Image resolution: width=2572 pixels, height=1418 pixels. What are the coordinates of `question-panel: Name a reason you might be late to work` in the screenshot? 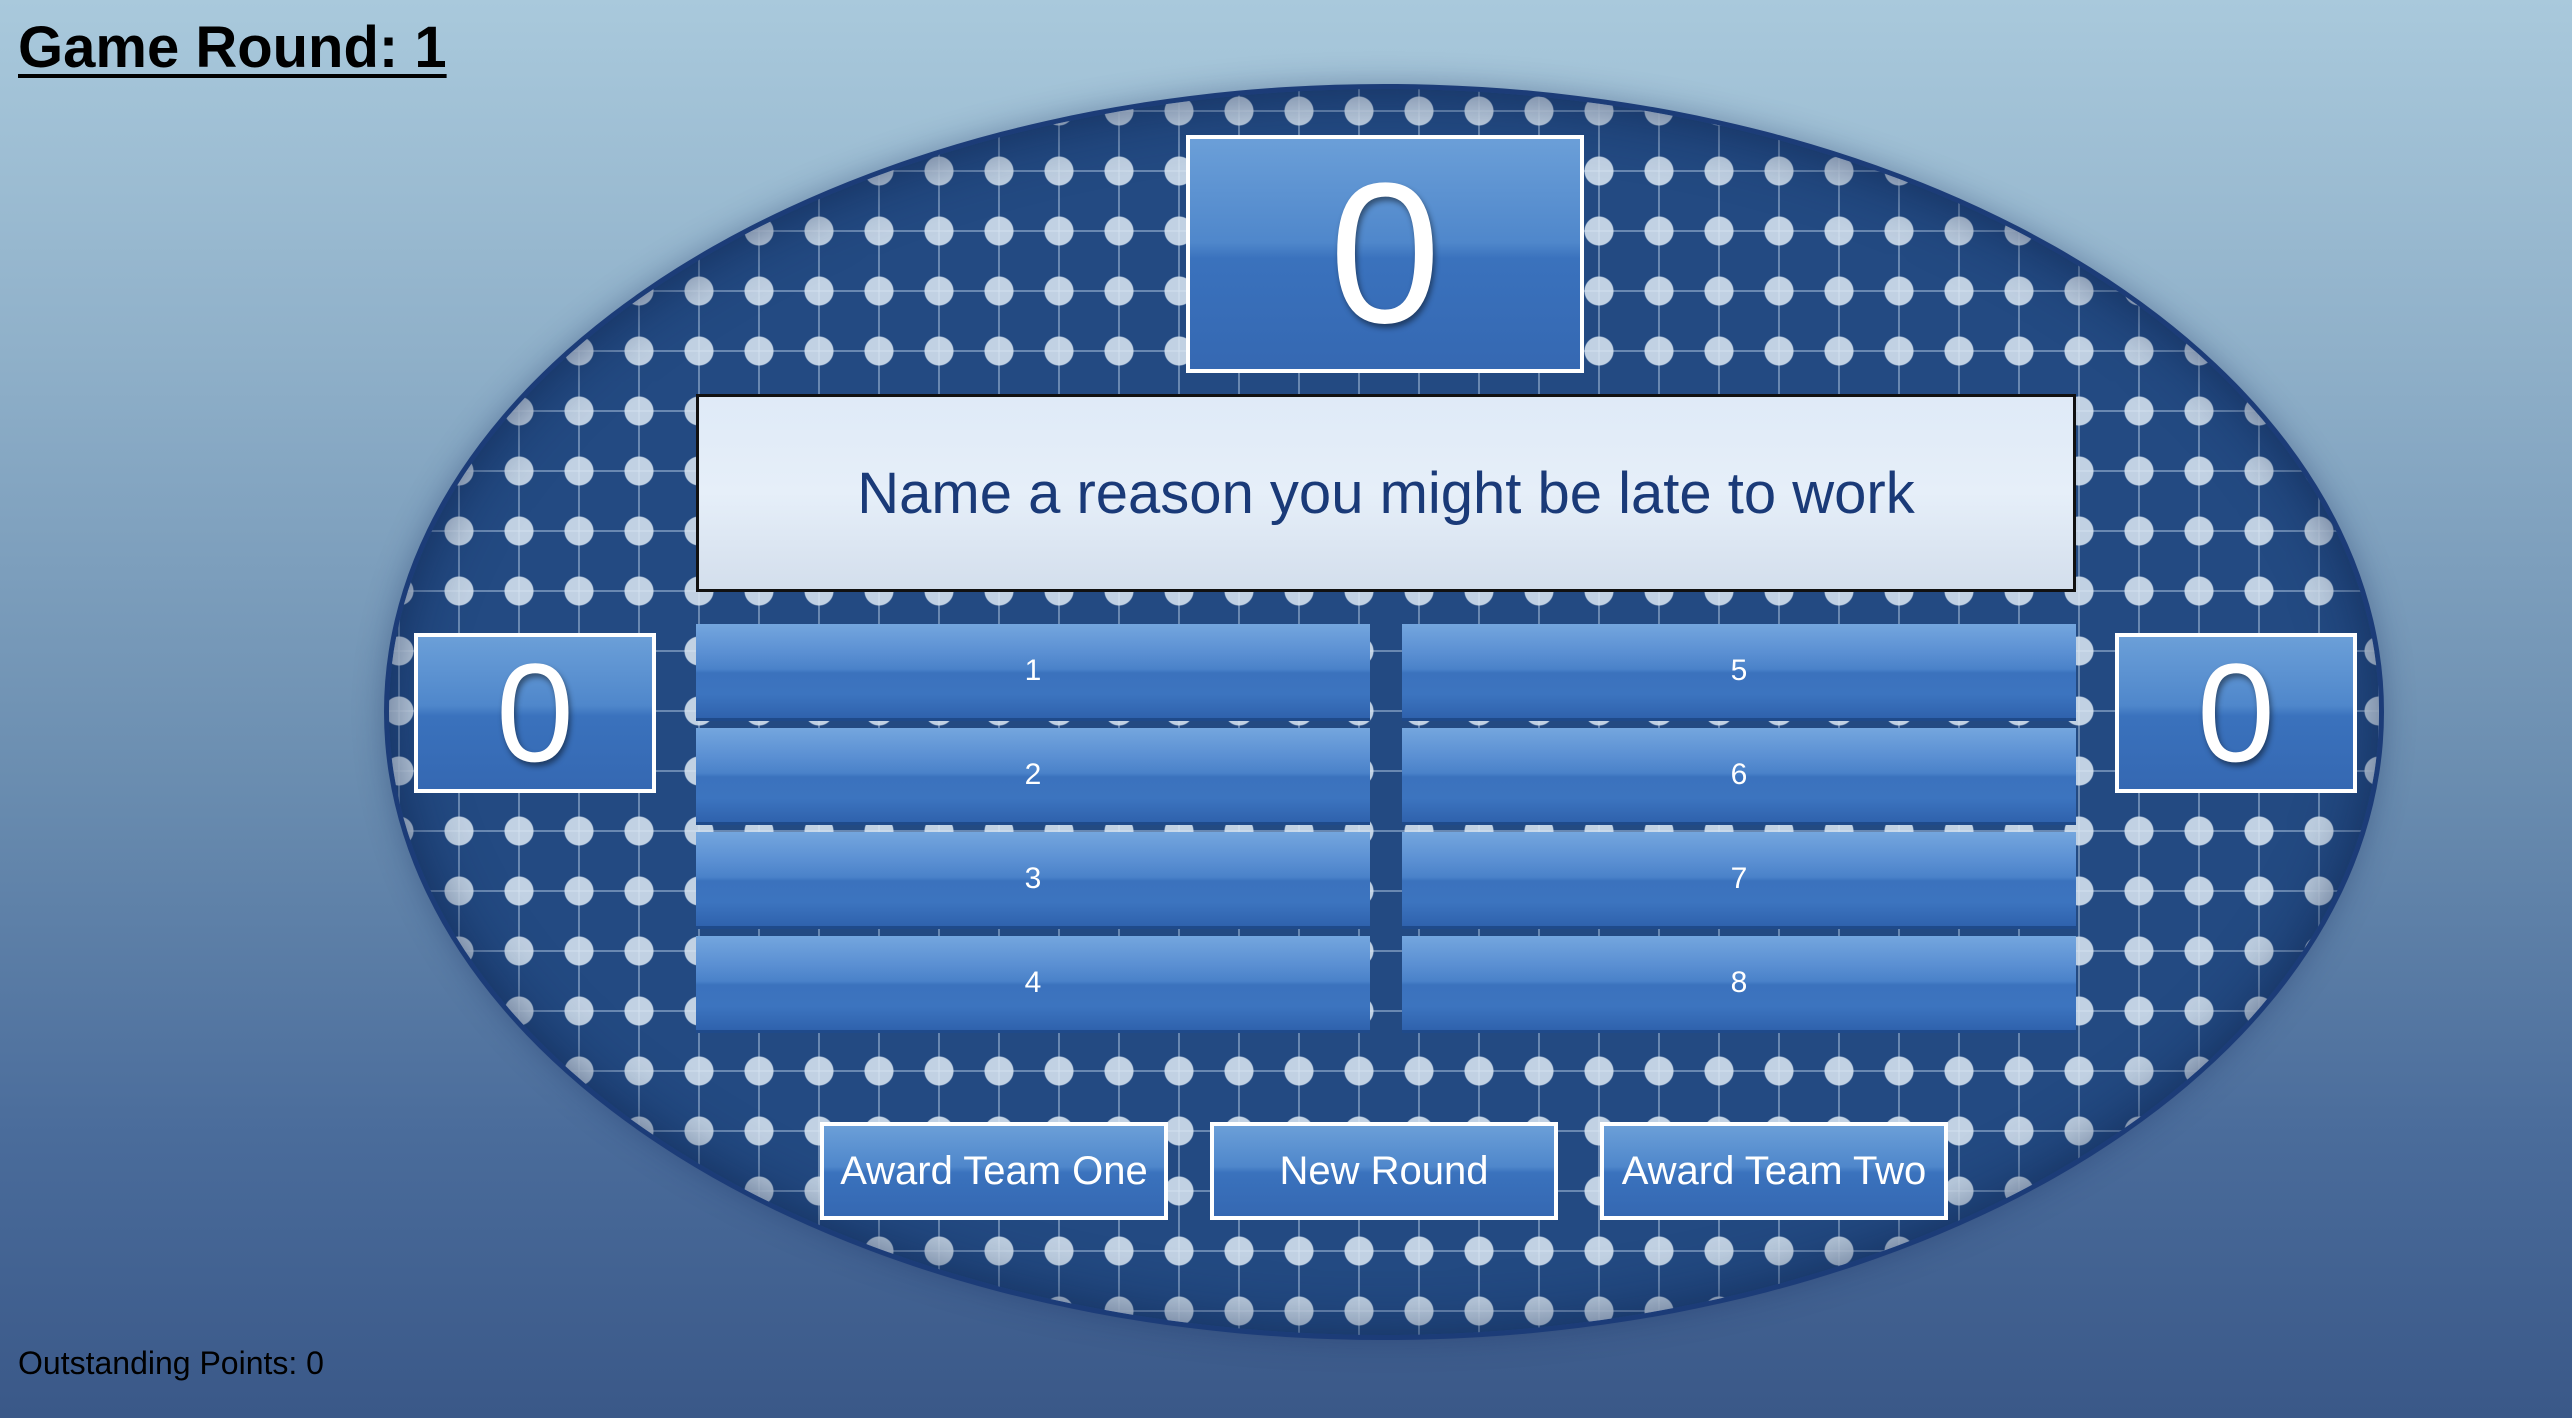 It's located at (1386, 493).